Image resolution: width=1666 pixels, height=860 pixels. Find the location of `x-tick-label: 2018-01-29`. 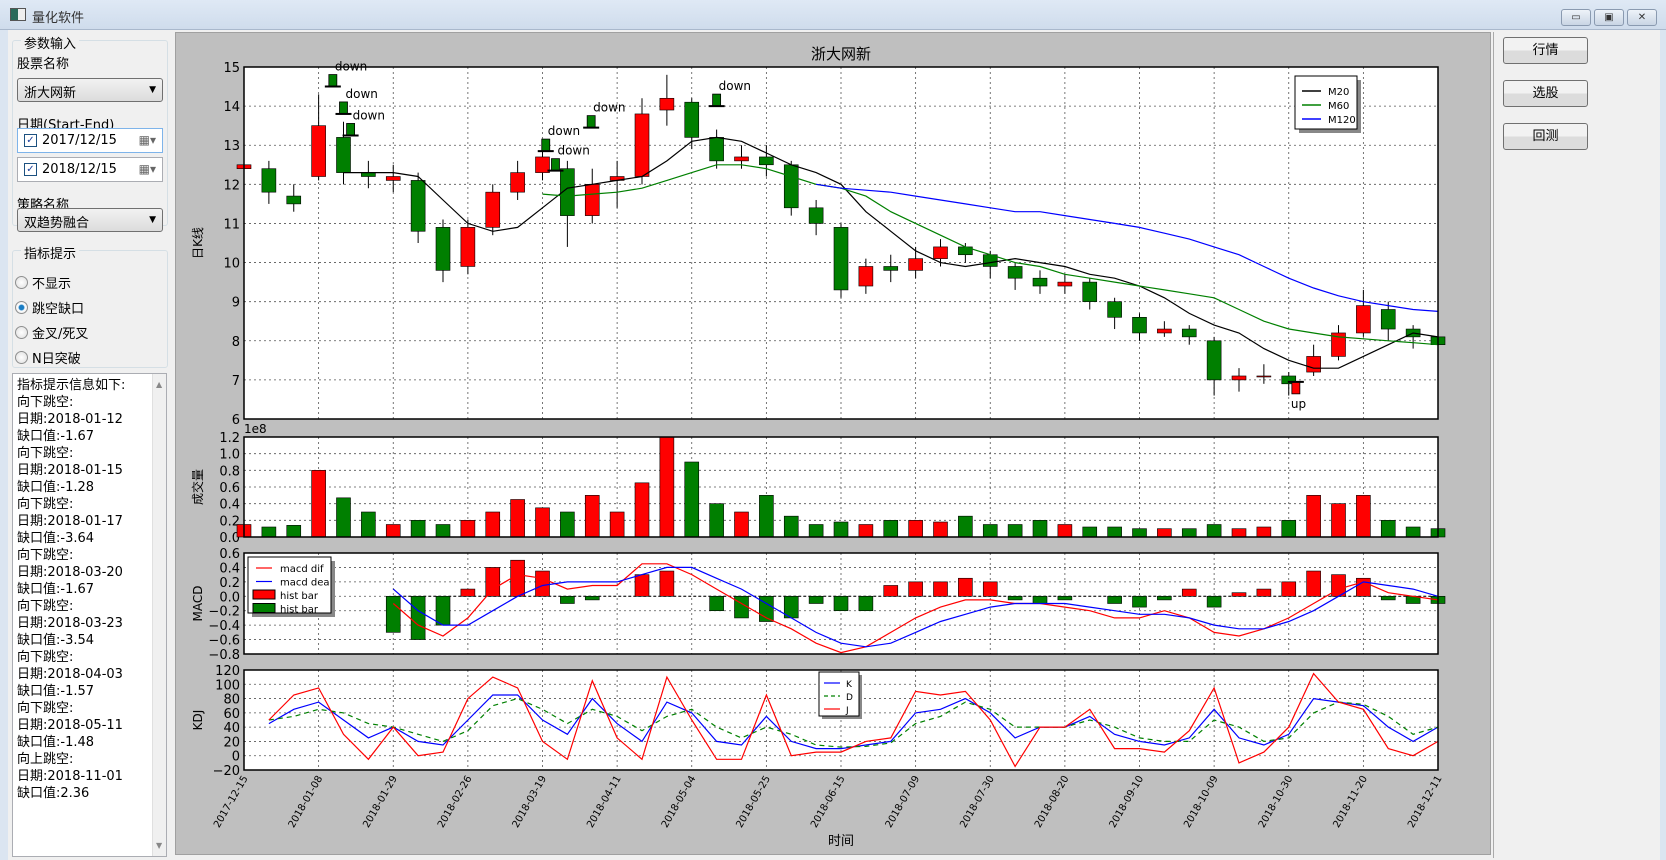

x-tick-label: 2018-01-29 is located at coordinates (380, 802).